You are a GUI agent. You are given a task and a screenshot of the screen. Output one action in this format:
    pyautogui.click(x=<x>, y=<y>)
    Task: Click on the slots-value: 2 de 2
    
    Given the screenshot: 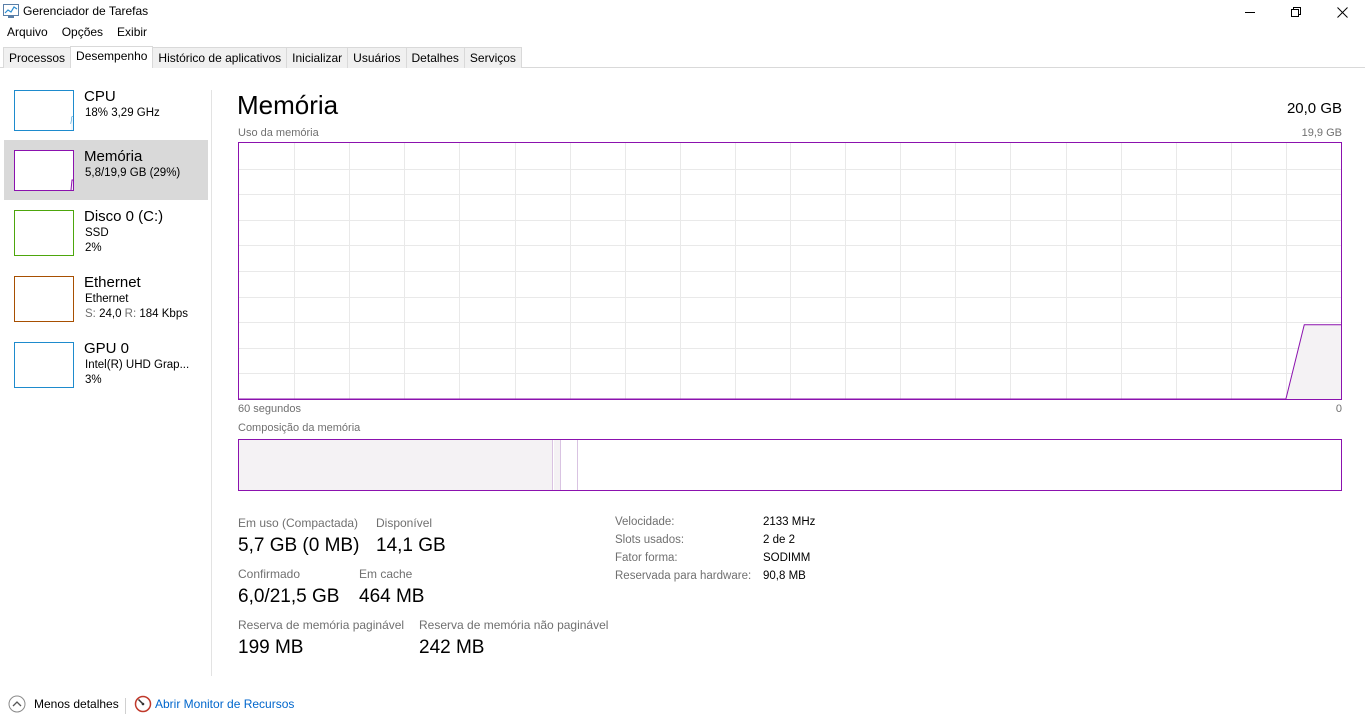 What is the action you would take?
    pyautogui.click(x=779, y=540)
    